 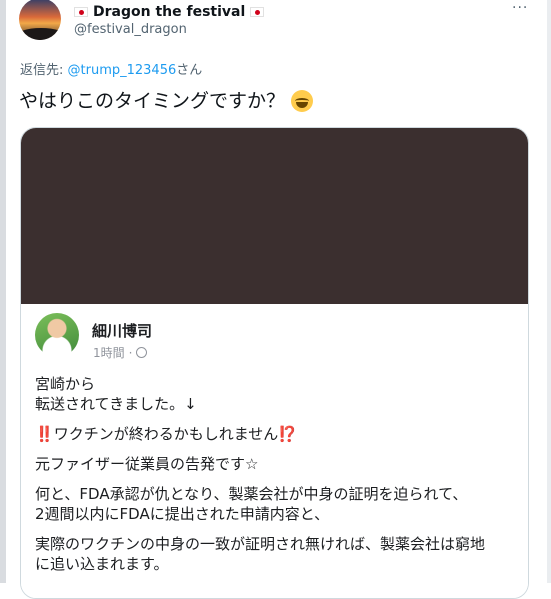 What do you see at coordinates (166, 434) in the screenshot?
I see `fb-warning-text: ワクチンが終わるかもしれません` at bounding box center [166, 434].